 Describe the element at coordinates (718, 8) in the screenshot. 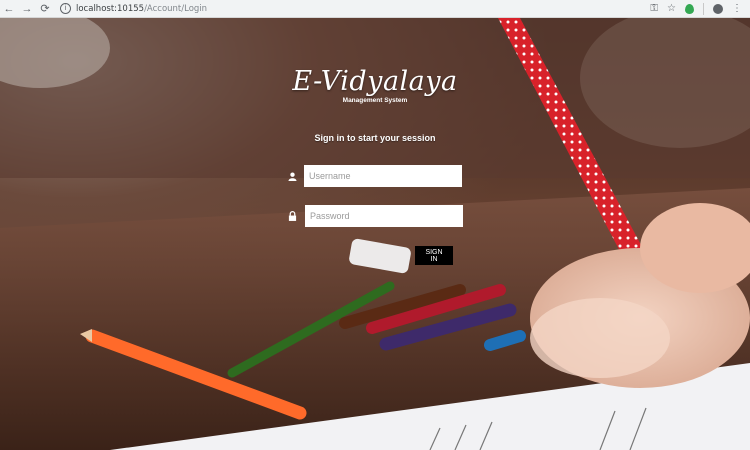

I see `profile-icon` at that location.